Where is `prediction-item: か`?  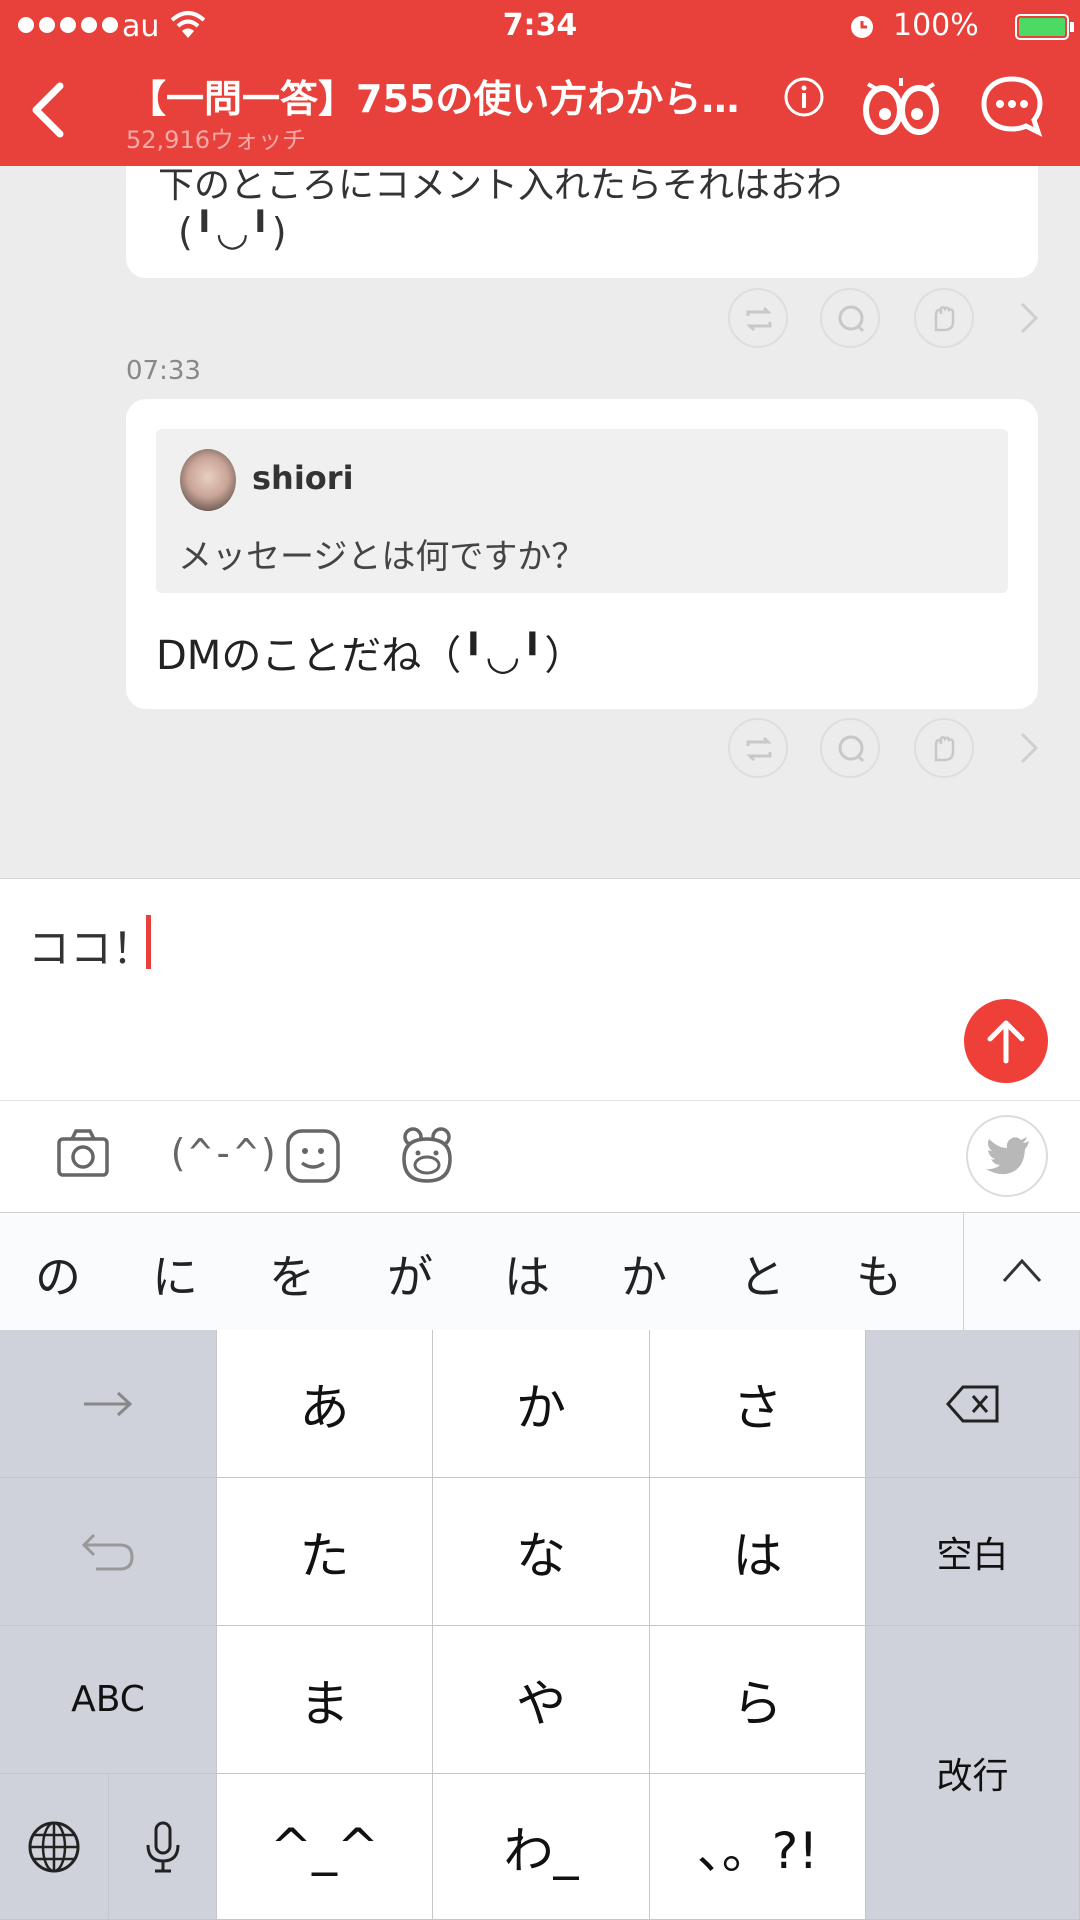
prediction-item: か is located at coordinates (644, 1274).